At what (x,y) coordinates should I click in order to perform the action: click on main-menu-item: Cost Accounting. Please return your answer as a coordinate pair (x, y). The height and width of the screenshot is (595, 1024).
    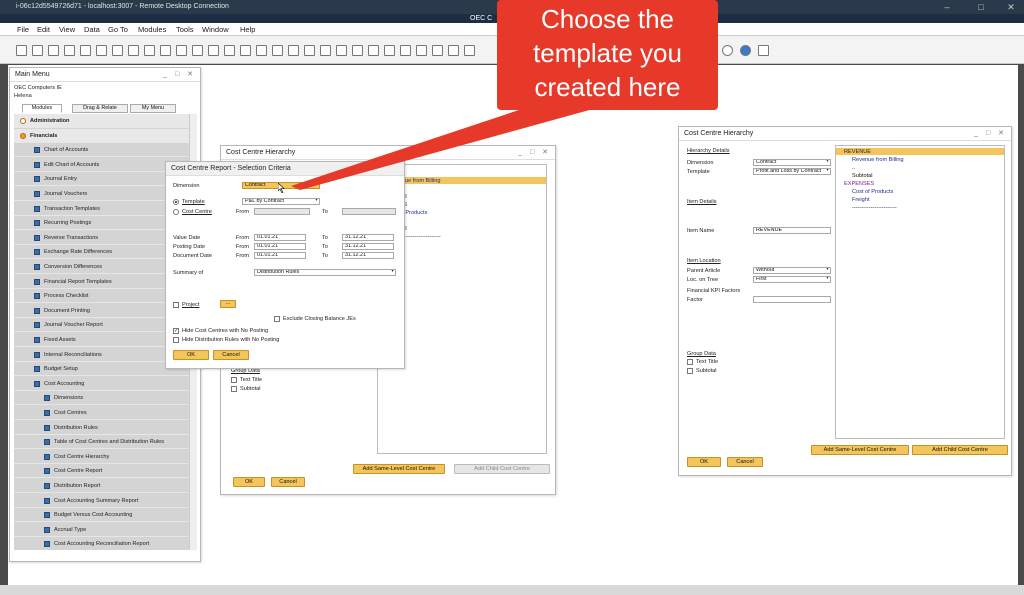
    Looking at the image, I should click on (102, 384).